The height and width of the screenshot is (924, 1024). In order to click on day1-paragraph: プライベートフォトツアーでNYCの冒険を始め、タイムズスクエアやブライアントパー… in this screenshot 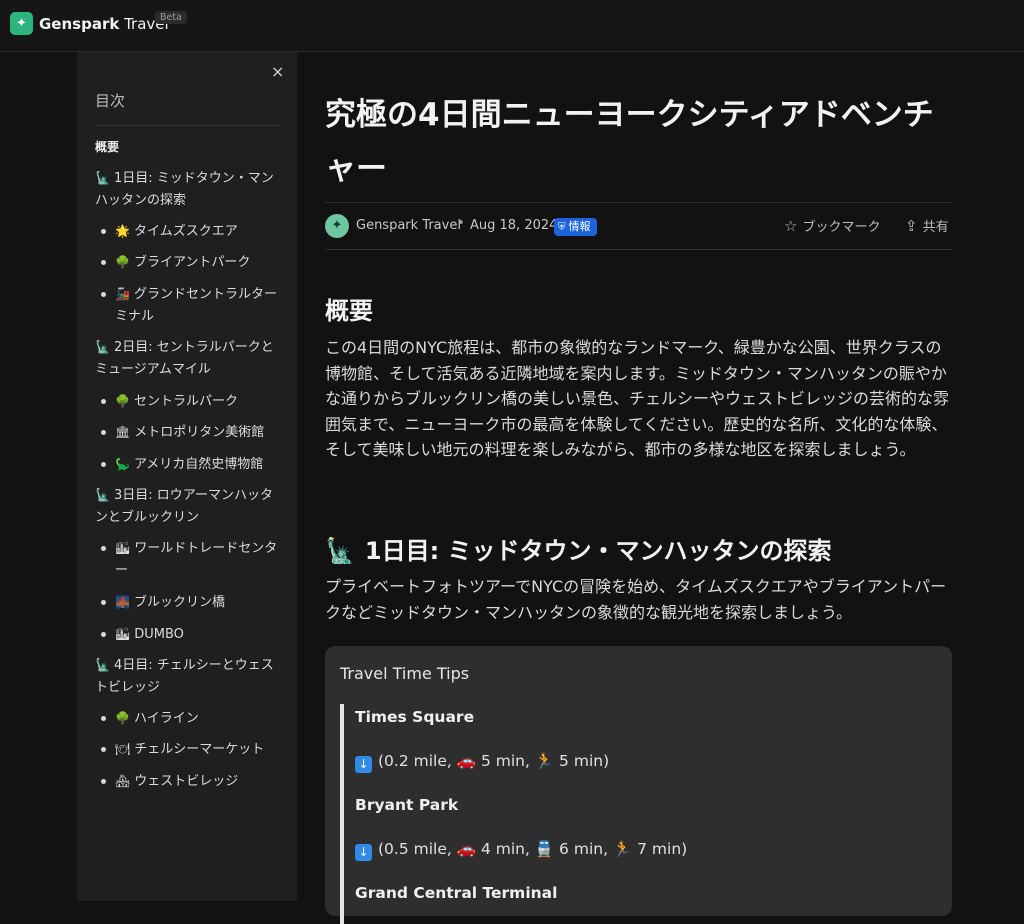, I will do `click(636, 599)`.